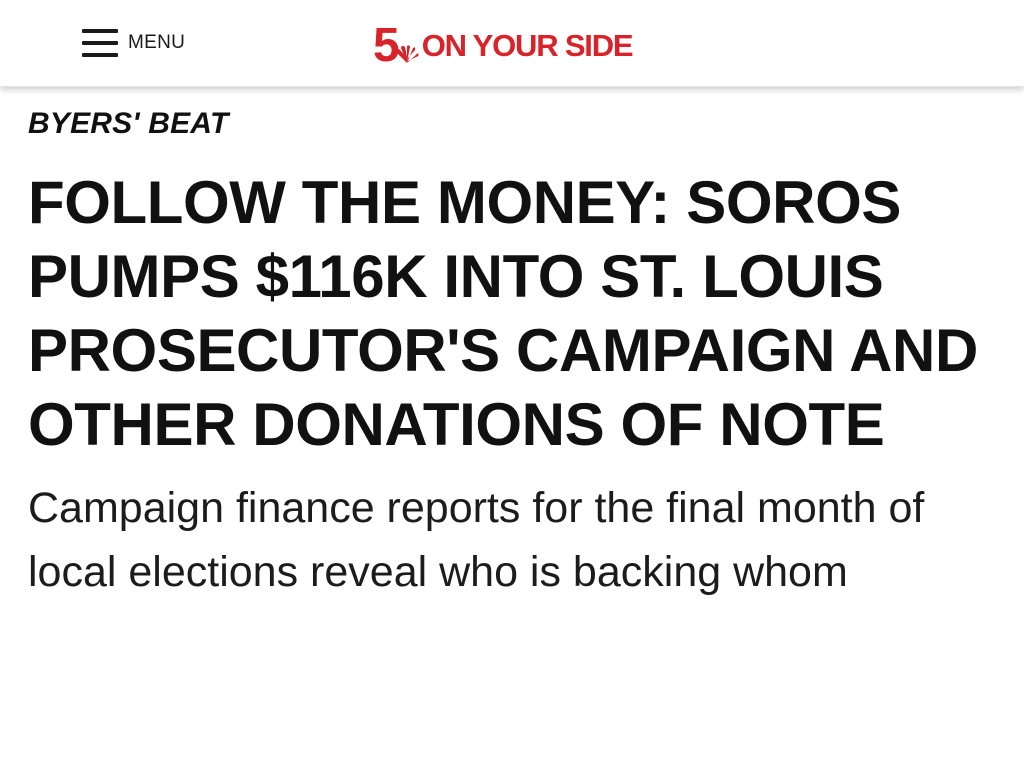 This screenshot has width=1024, height=784. I want to click on menu-label: MENU, so click(157, 42).